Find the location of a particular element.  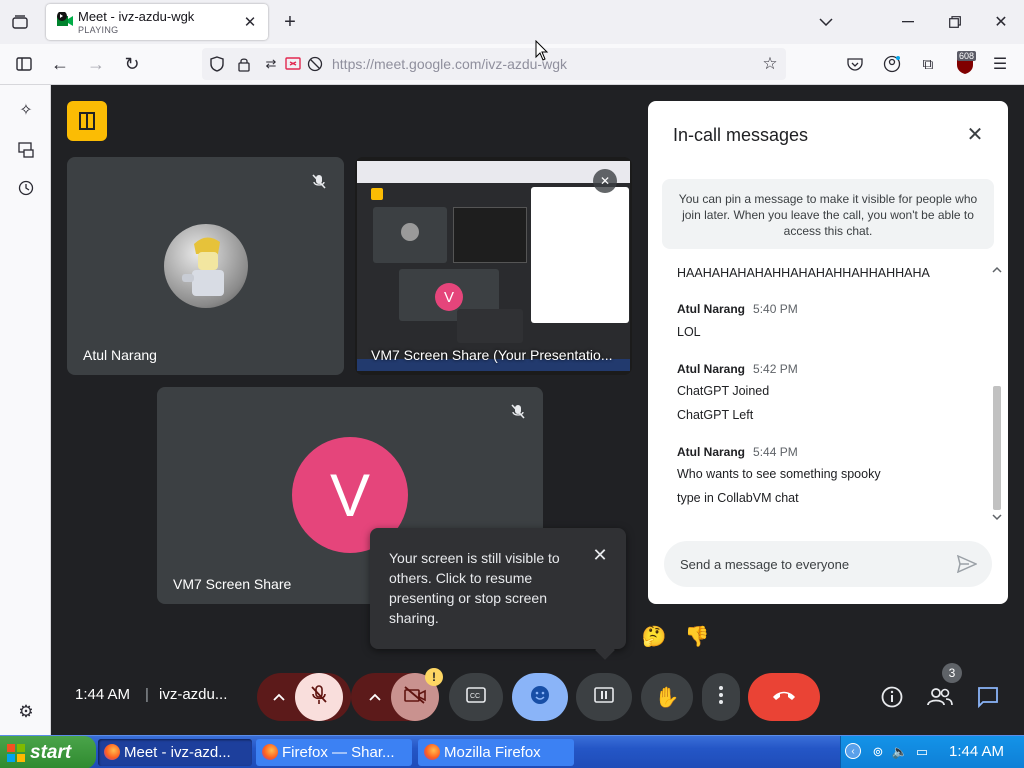

tab-list-icon is located at coordinates (20, 22).